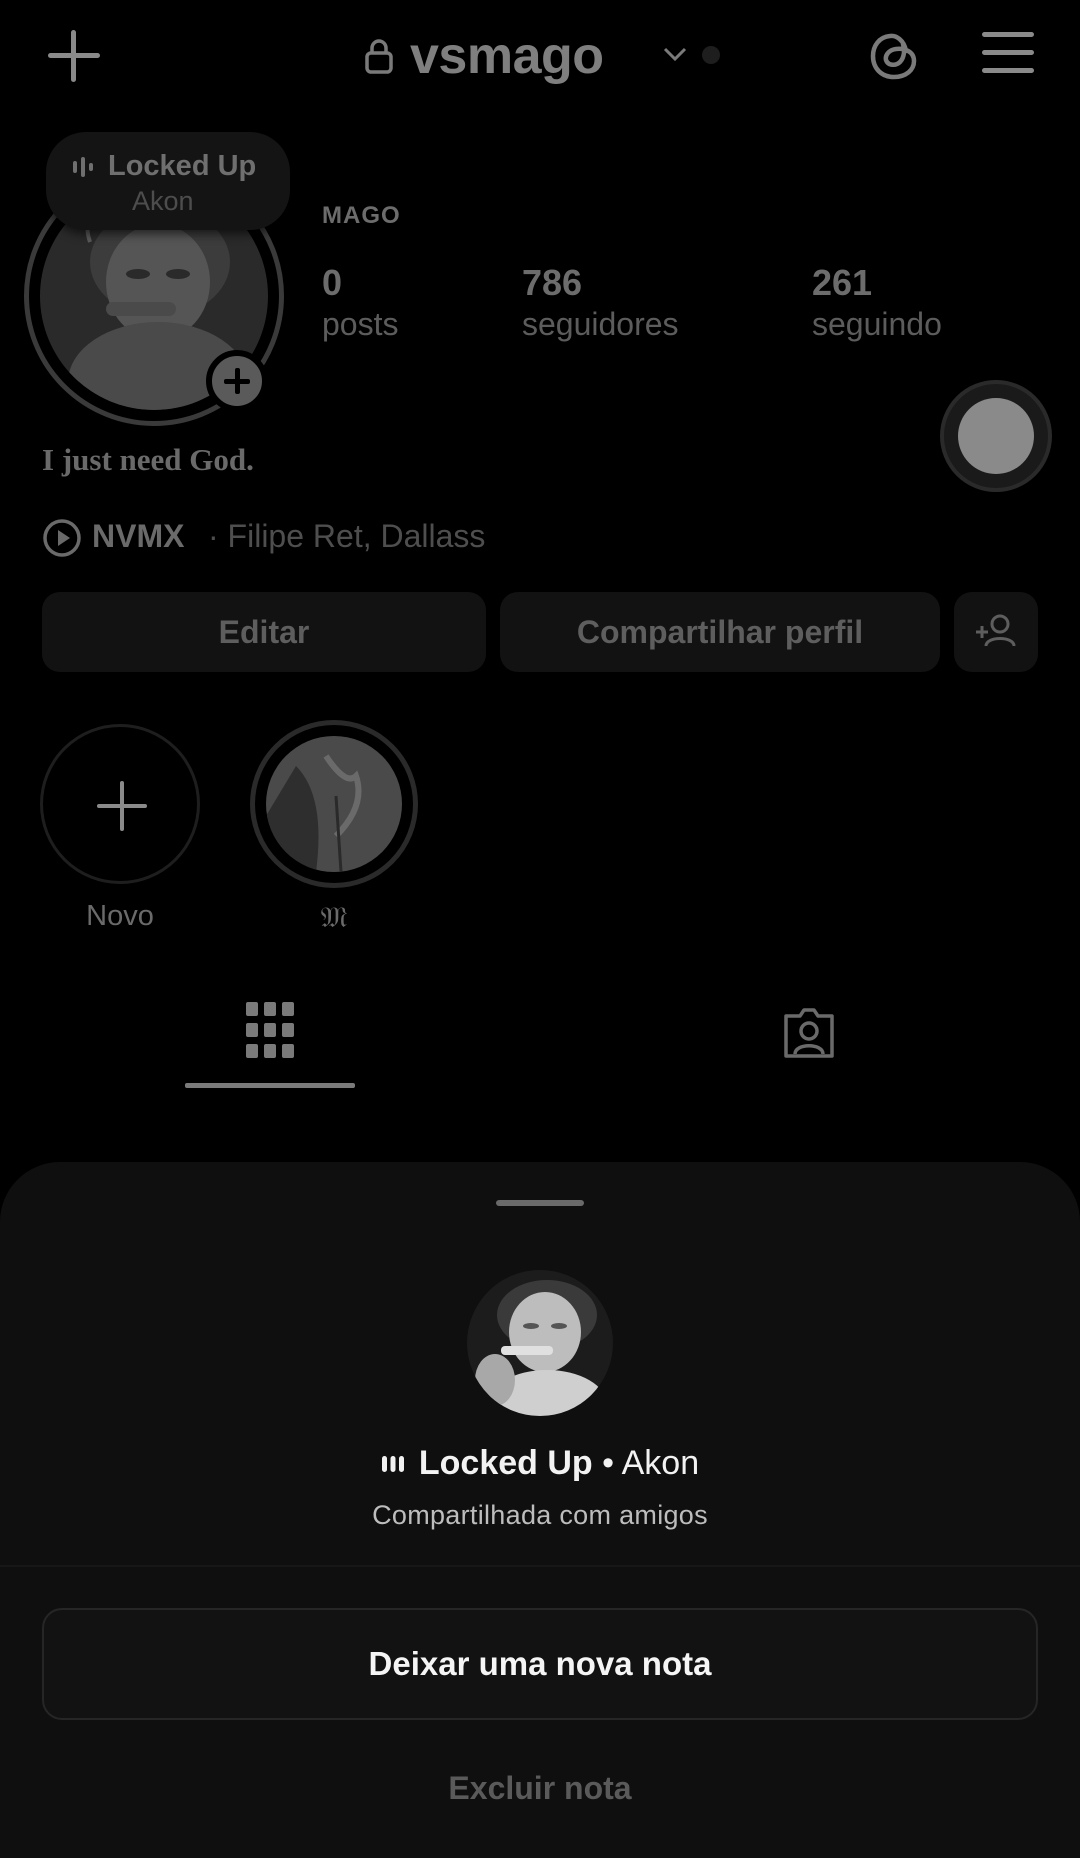 Image resolution: width=1080 pixels, height=1858 pixels. What do you see at coordinates (552, 282) in the screenshot?
I see `stat-value: 786` at bounding box center [552, 282].